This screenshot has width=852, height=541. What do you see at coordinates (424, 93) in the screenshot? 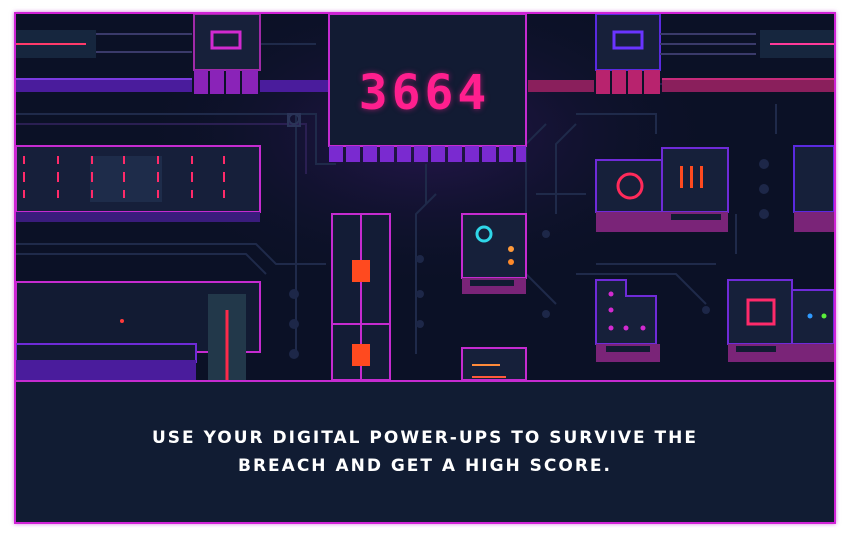
I see `score-display: 3664` at bounding box center [424, 93].